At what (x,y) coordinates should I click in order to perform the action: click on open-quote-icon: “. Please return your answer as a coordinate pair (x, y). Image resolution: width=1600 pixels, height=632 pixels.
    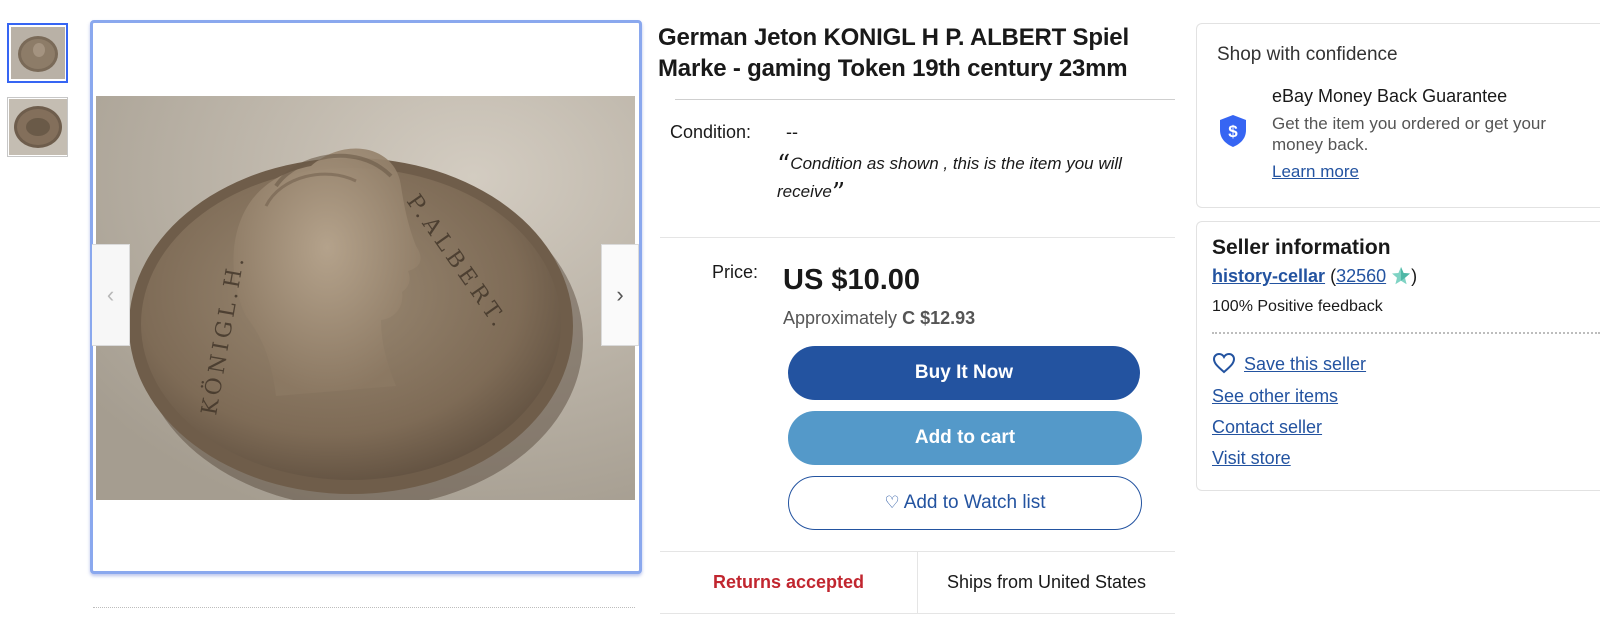
    Looking at the image, I should click on (784, 165).